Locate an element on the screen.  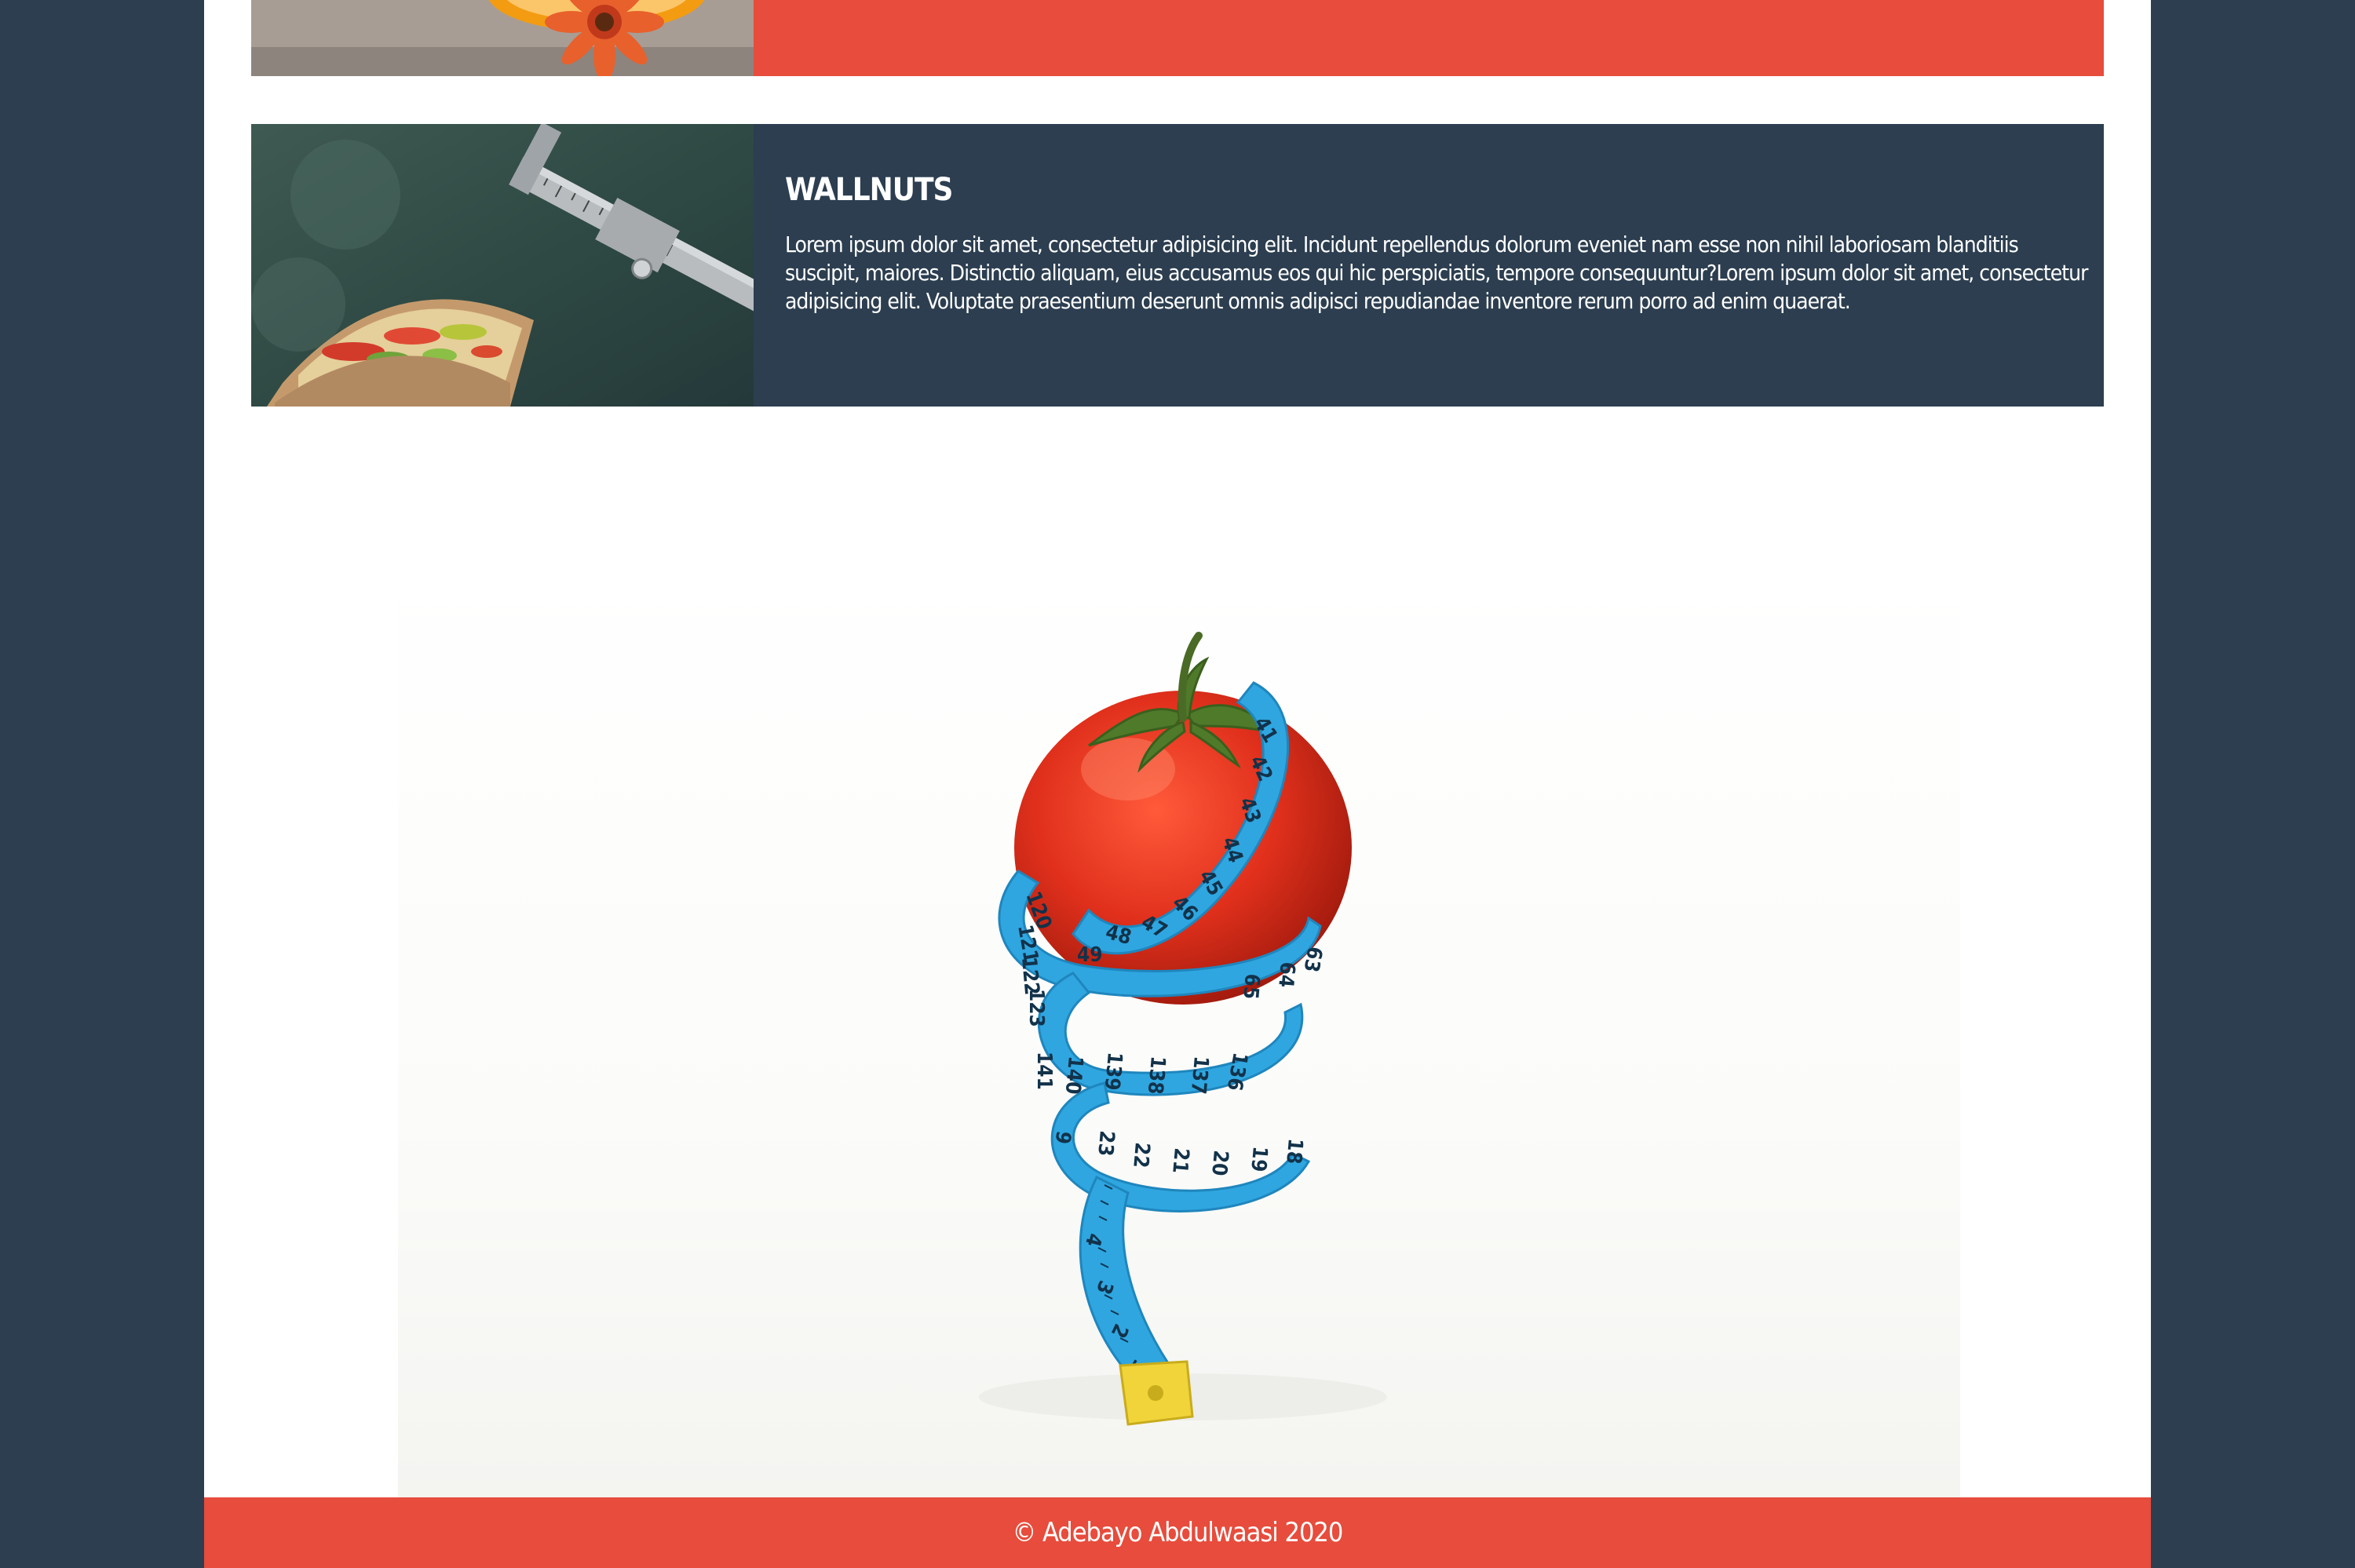
tape-number: 123 is located at coordinates (1036, 1008).